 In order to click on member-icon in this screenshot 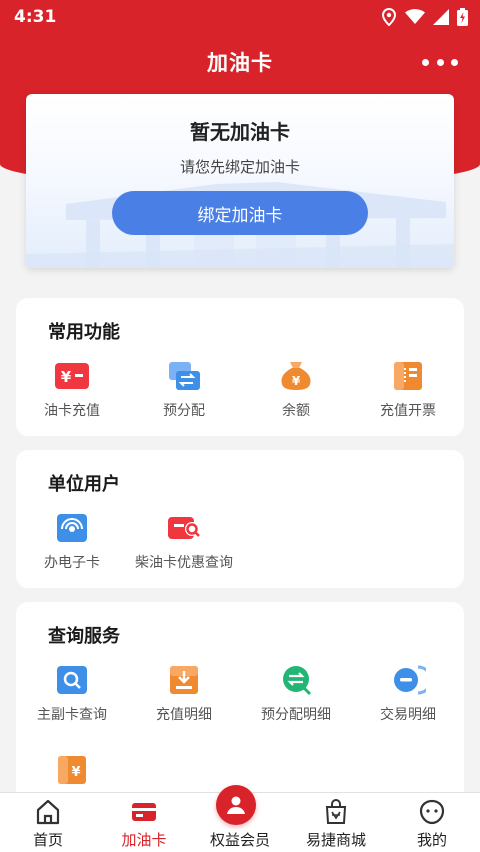, I will do `click(236, 805)`.